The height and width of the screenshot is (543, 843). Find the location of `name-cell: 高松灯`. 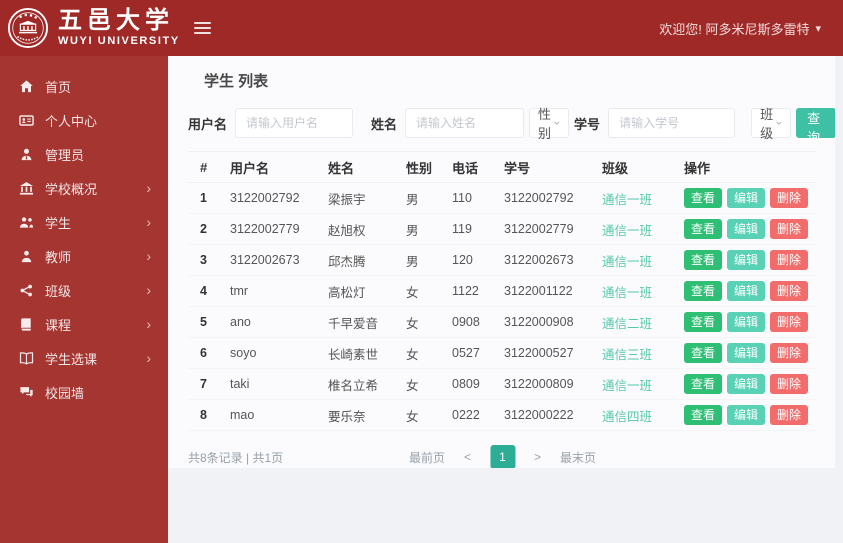

name-cell: 高松灯 is located at coordinates (355, 291).